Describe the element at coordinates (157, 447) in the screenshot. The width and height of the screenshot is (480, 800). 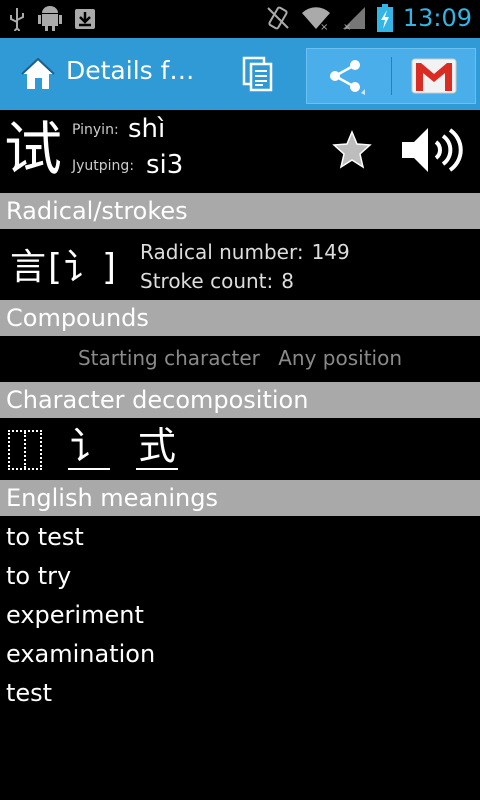
I see `decomposition-component: 式` at that location.